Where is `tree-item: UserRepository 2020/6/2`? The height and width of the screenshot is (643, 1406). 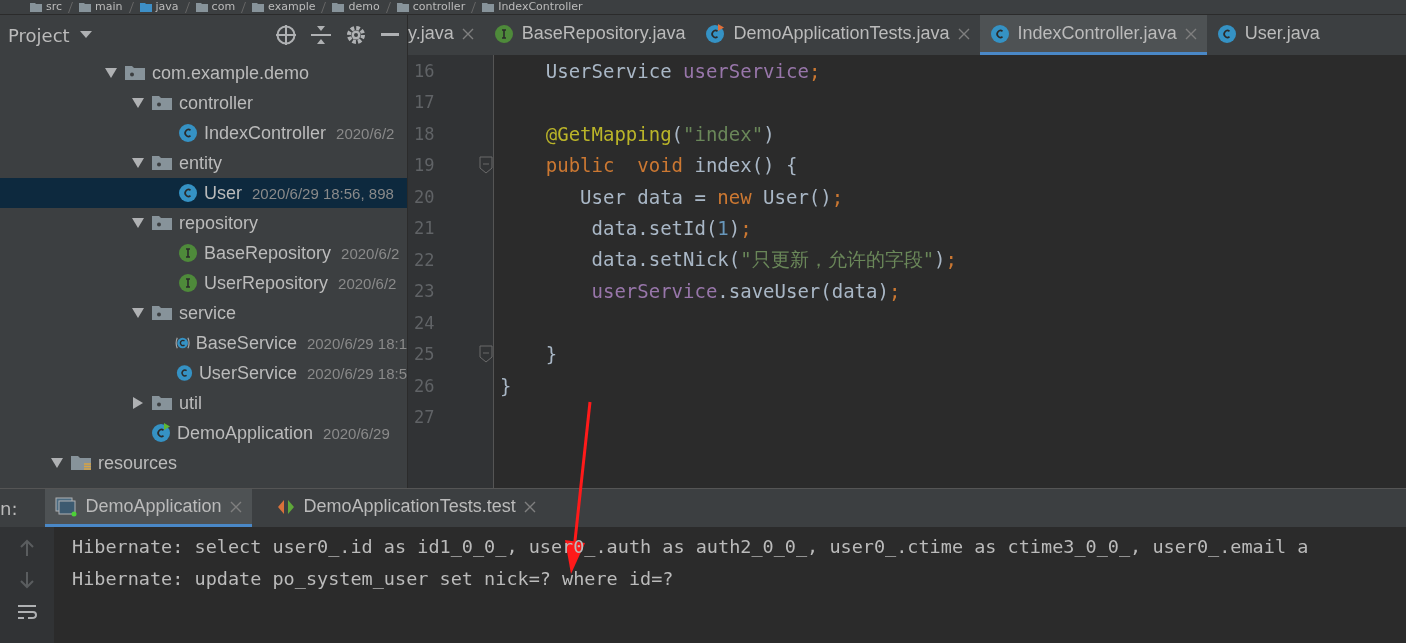
tree-item: UserRepository 2020/6/2 is located at coordinates (203, 283).